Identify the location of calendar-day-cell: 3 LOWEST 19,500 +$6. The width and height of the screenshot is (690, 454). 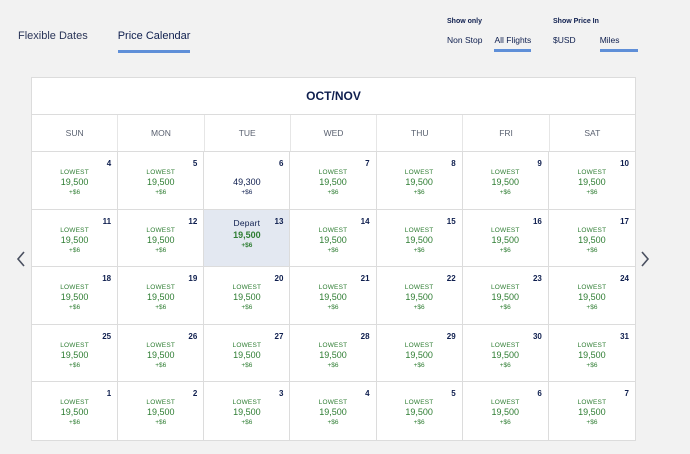
(247, 411).